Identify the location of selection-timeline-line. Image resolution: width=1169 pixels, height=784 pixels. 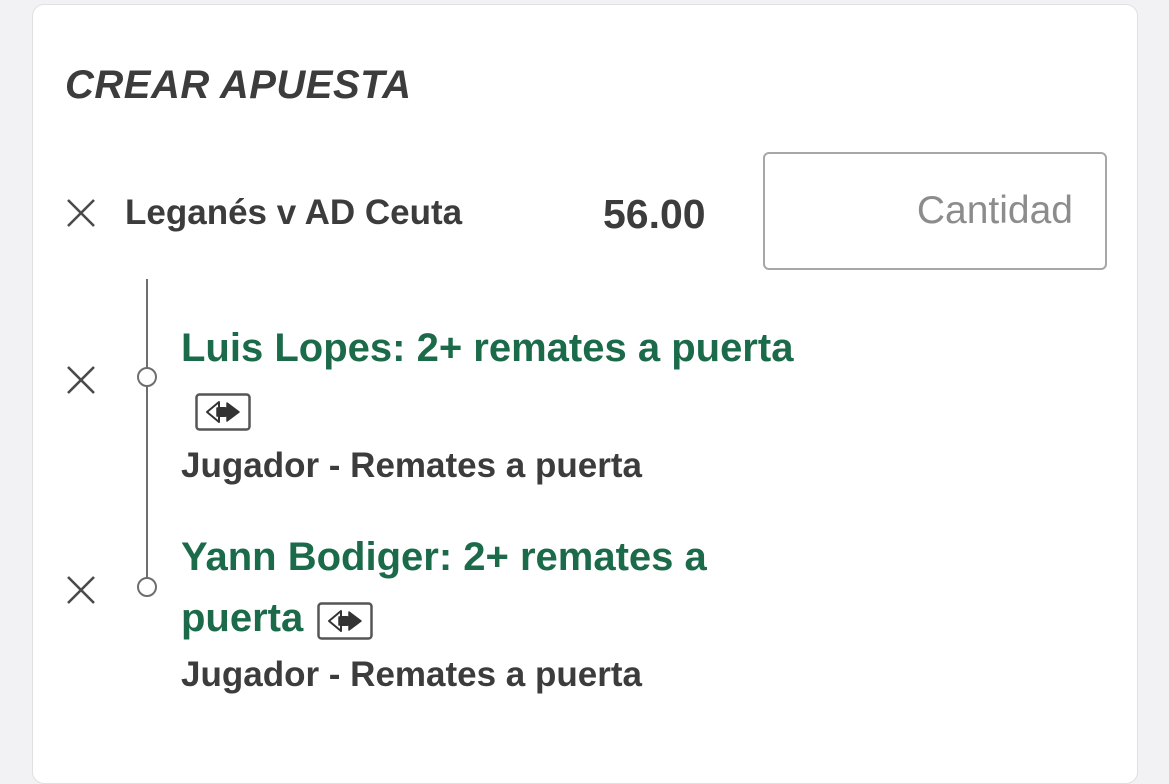
(147, 435).